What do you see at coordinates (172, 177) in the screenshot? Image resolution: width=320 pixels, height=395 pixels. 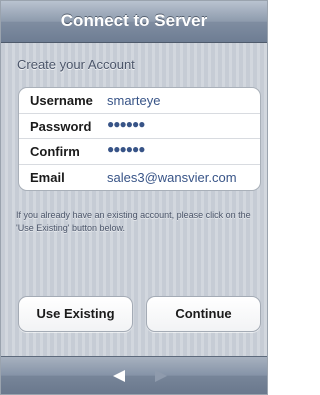 I see `email-field: sales3@wansvier.com` at bounding box center [172, 177].